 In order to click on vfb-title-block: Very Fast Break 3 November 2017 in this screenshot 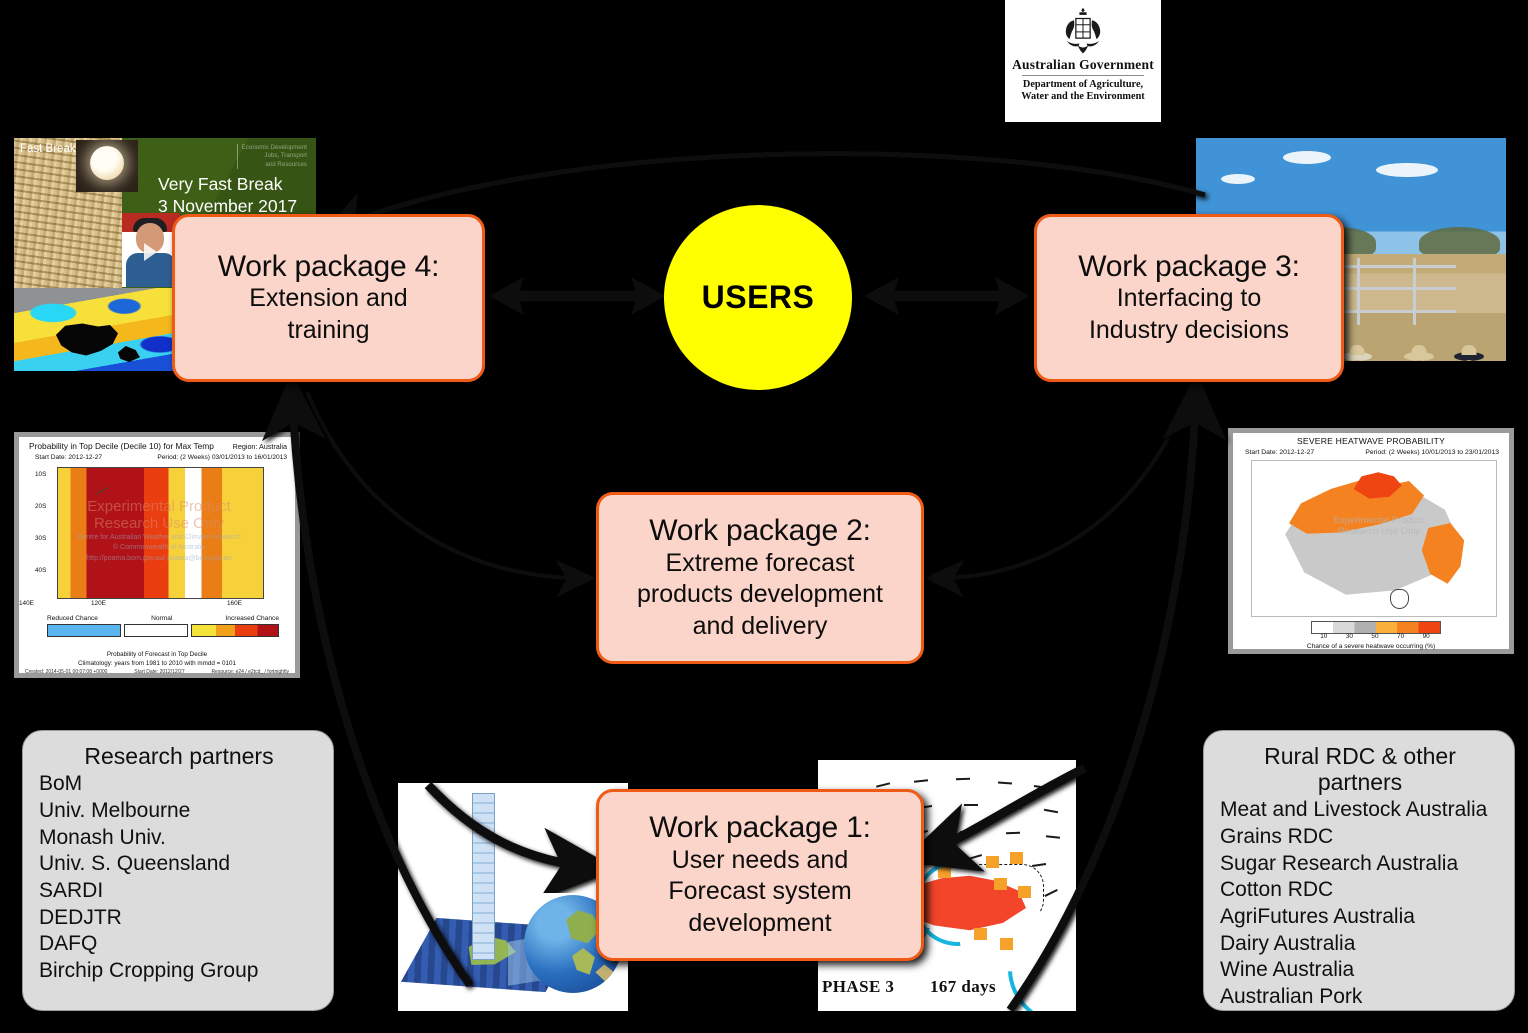, I will do `click(233, 196)`.